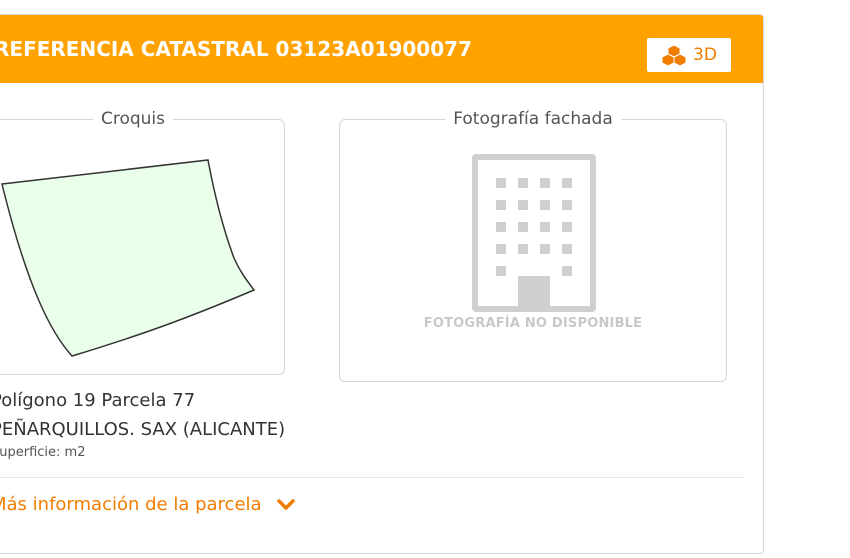 This screenshot has width=850, height=558. What do you see at coordinates (689, 55) in the screenshot?
I see `view-3d-button: 3D` at bounding box center [689, 55].